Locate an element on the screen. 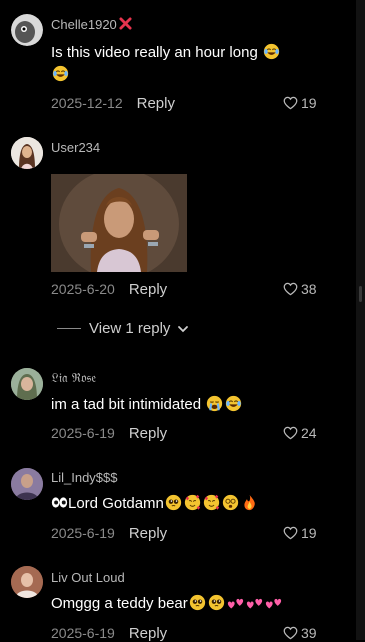  chevron-down-icon is located at coordinates (183, 328).